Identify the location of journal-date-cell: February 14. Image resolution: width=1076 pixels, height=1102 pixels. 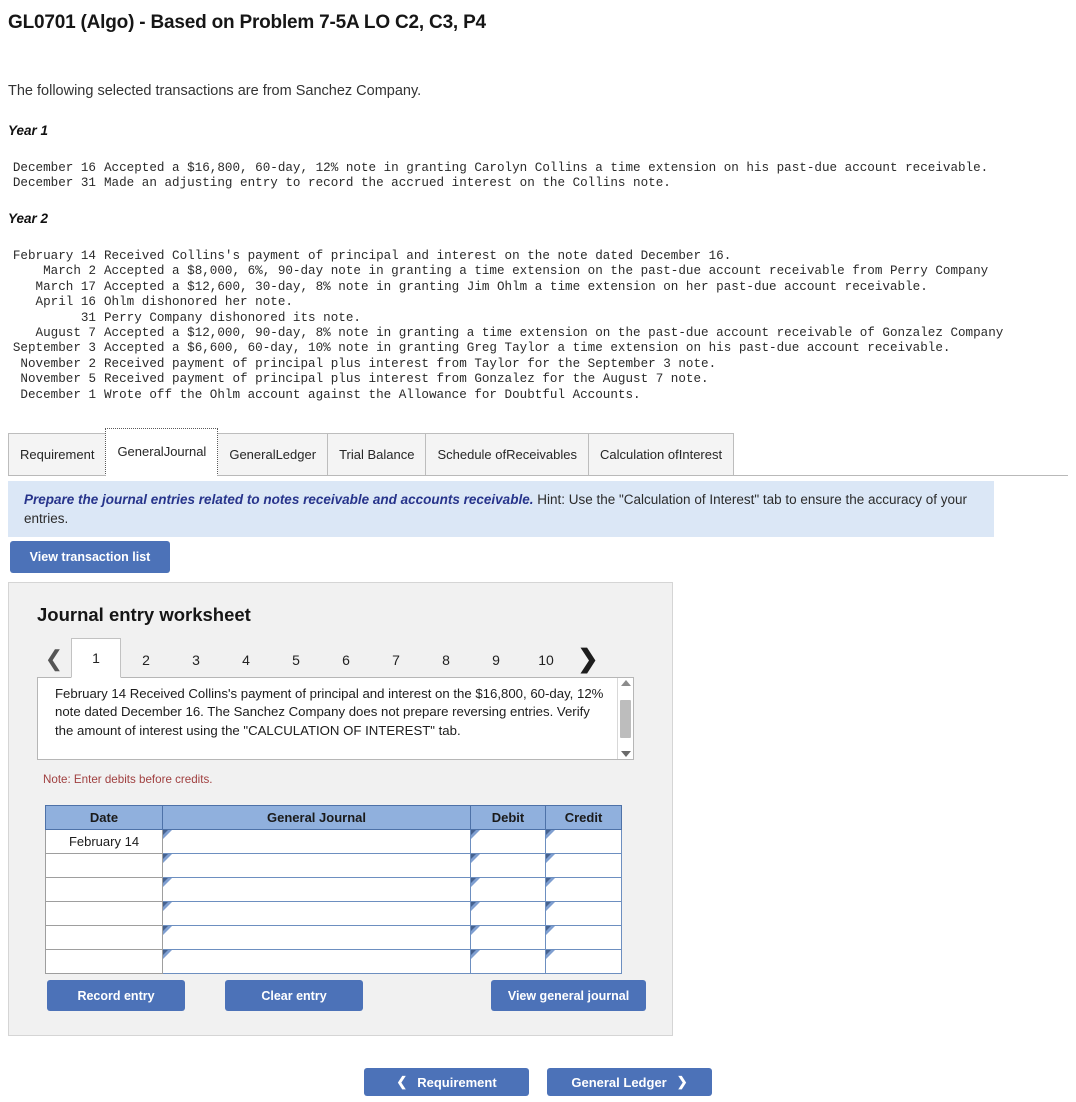
(104, 841).